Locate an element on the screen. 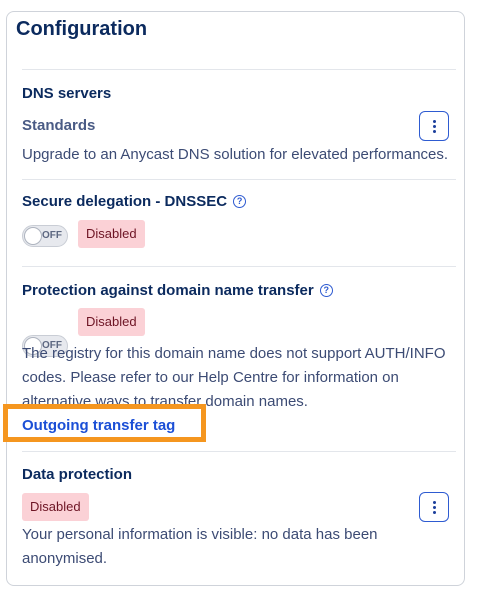 This screenshot has width=478, height=599. toggle-off-label: OFF is located at coordinates (52, 235).